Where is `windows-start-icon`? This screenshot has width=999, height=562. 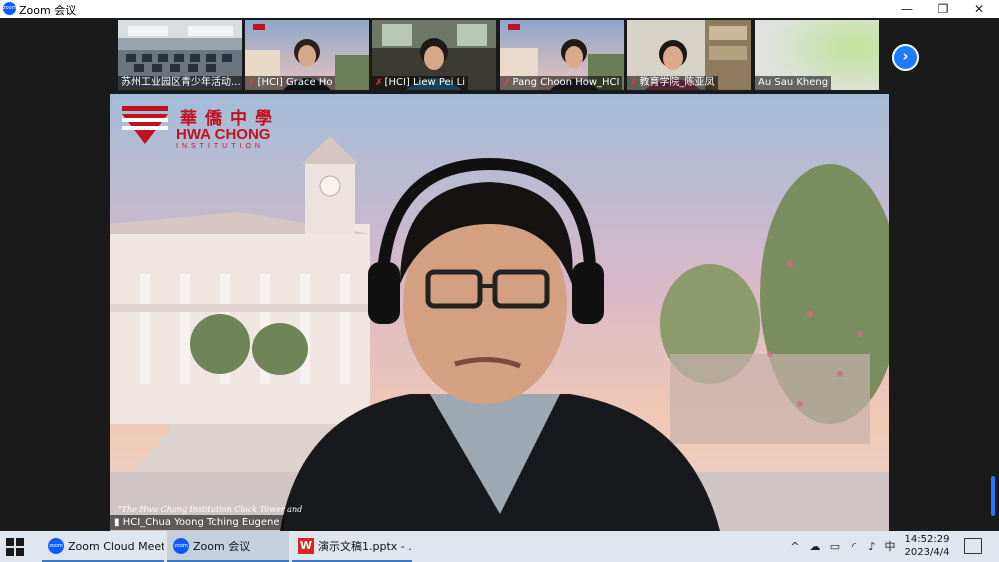 windows-start-icon is located at coordinates (15, 547).